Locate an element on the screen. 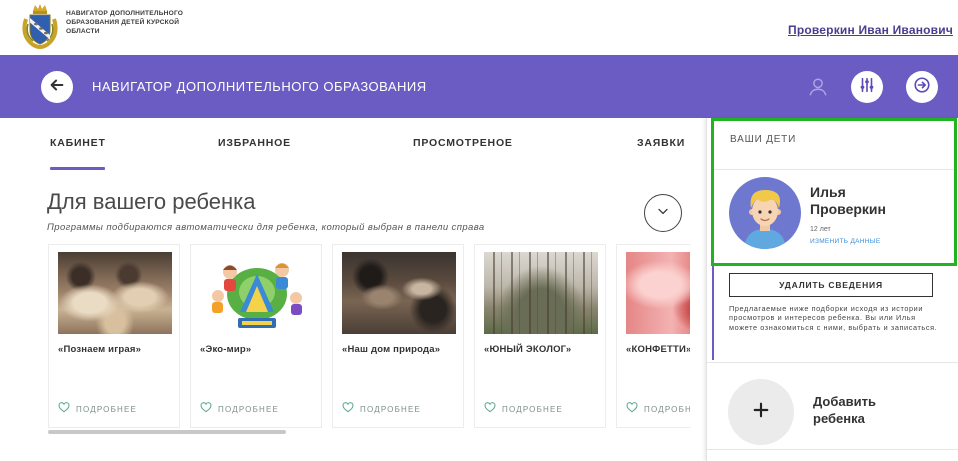  collapse-button is located at coordinates (663, 213).